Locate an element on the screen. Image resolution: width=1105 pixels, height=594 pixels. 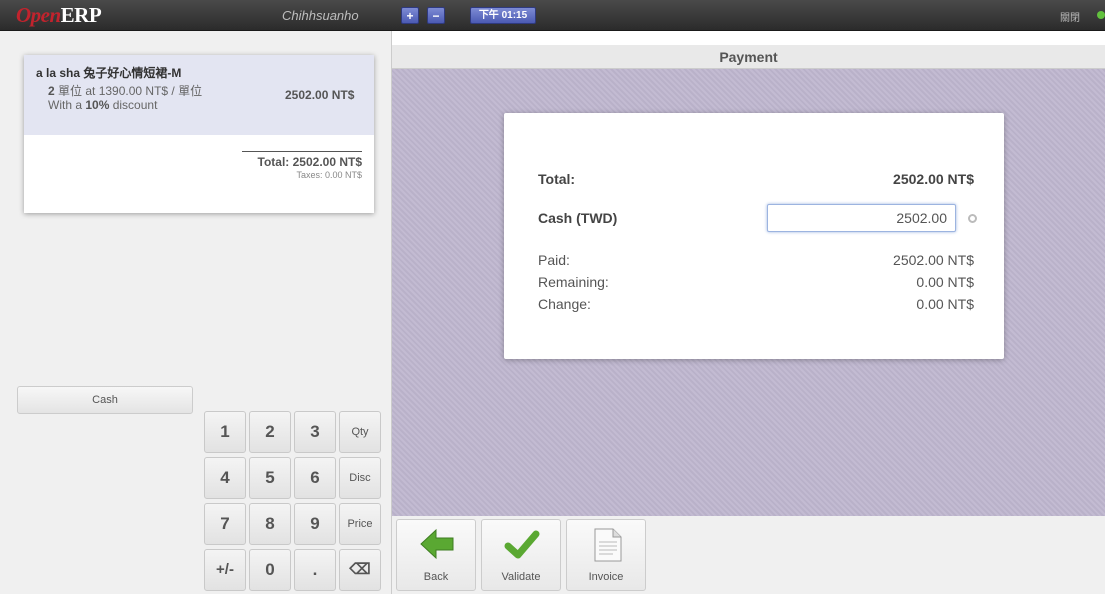
invoice-button: Invoice is located at coordinates (606, 555).